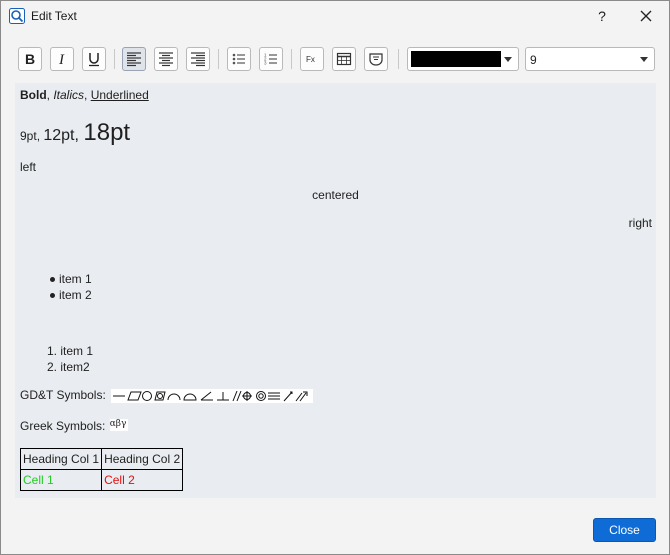 The width and height of the screenshot is (670, 555). What do you see at coordinates (75, 279) in the screenshot?
I see `bullet-item-text: item 1` at bounding box center [75, 279].